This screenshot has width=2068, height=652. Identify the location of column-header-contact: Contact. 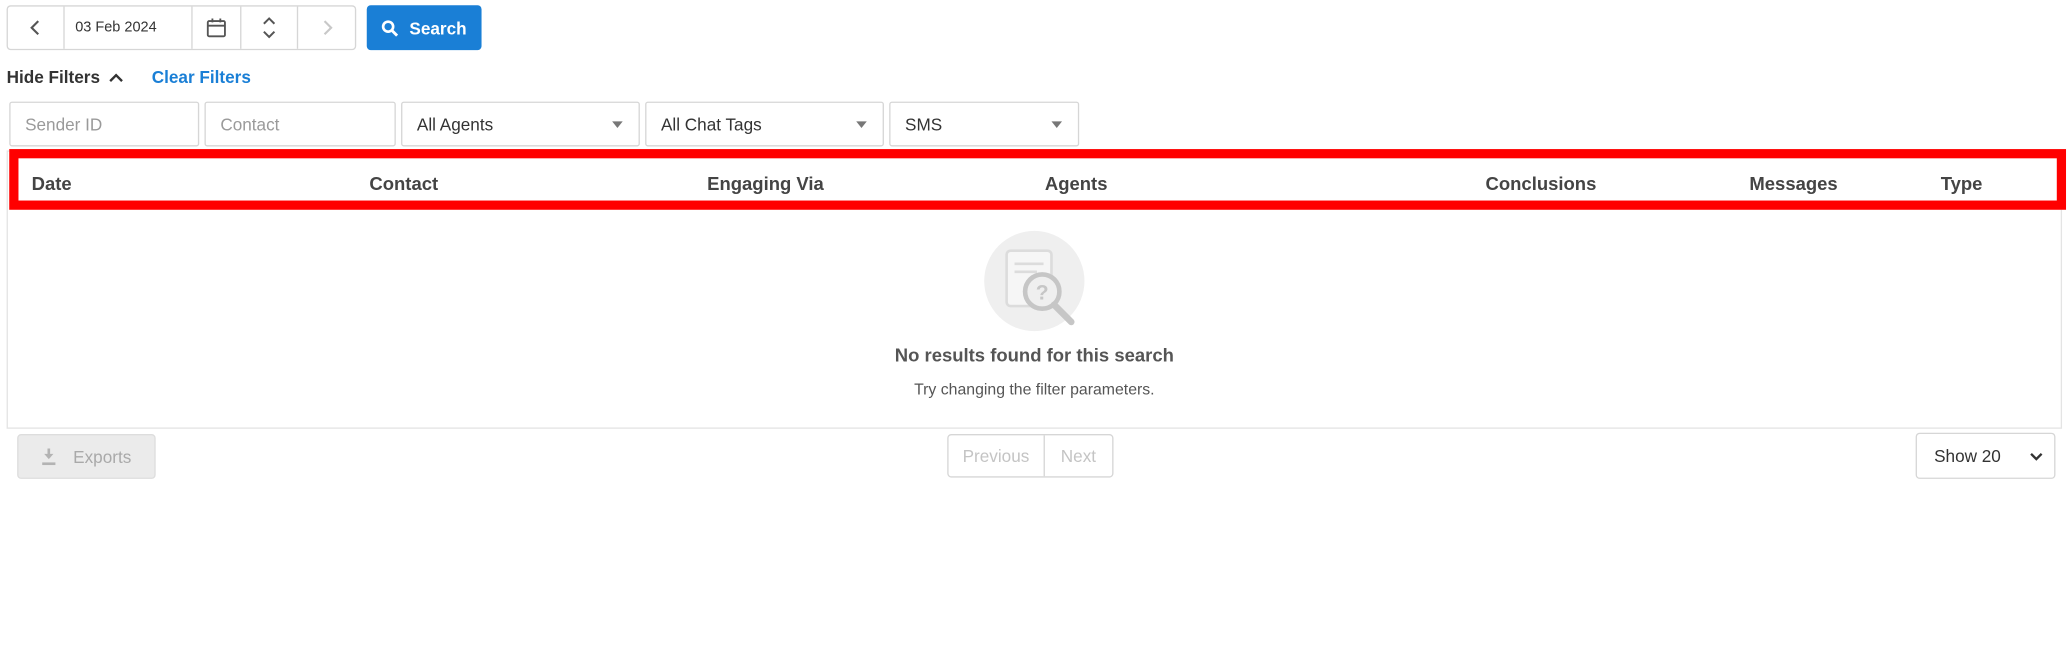
(403, 183).